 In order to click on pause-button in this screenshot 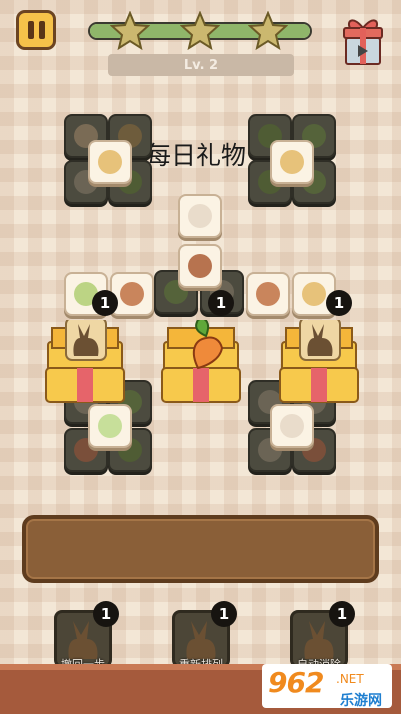, I will do `click(36, 30)`.